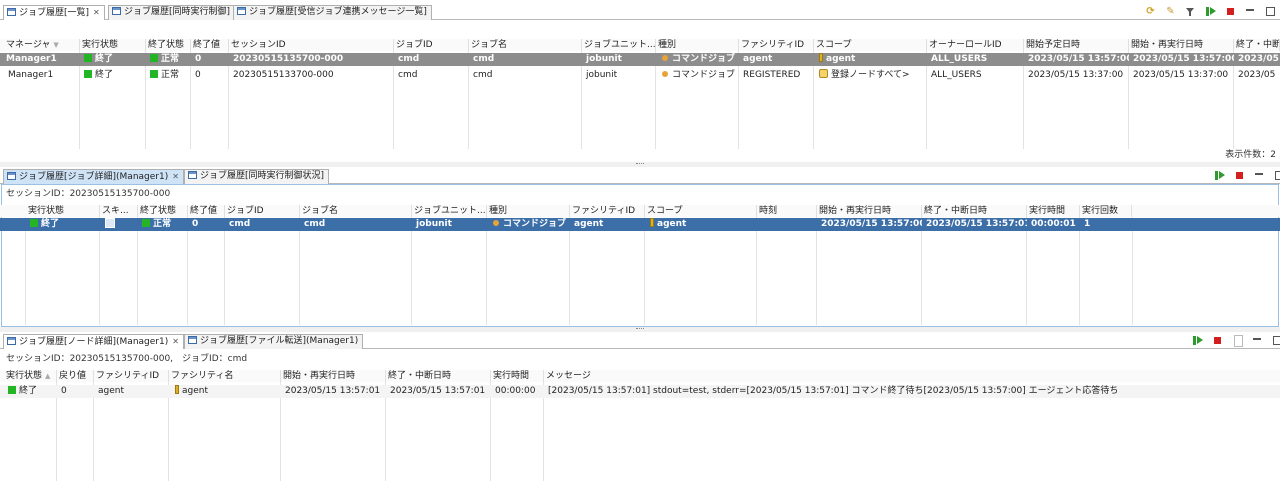  What do you see at coordinates (665, 58) in the screenshot?
I see `command-job-icon` at bounding box center [665, 58].